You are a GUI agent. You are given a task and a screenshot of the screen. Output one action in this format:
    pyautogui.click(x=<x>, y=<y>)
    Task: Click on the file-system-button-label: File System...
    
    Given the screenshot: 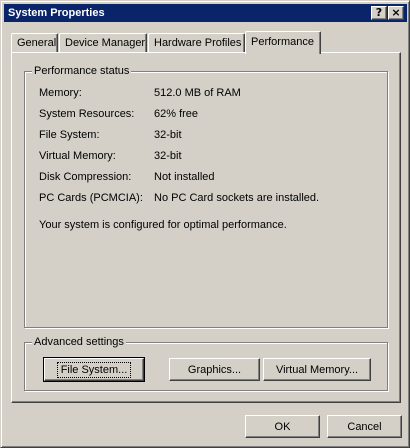 What is the action you would take?
    pyautogui.click(x=94, y=369)
    